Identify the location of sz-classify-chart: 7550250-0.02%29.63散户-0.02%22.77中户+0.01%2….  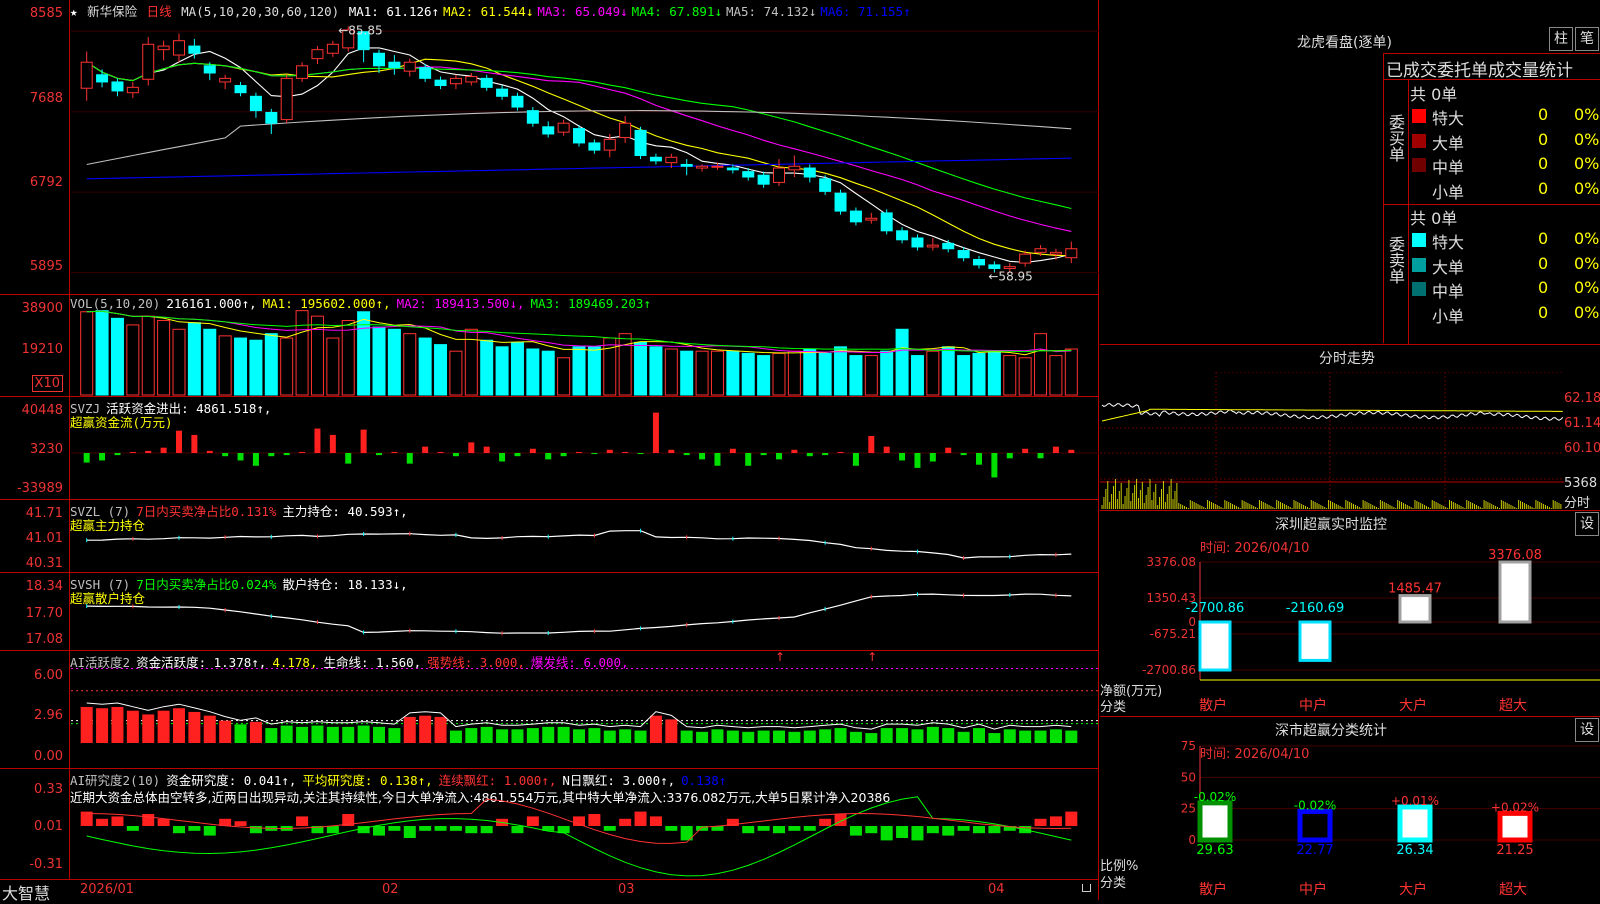
(1350, 809).